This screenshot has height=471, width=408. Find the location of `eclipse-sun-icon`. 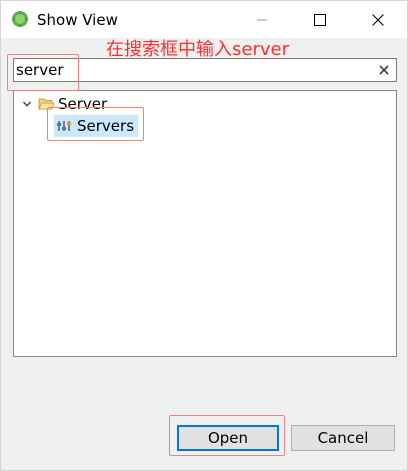

eclipse-sun-icon is located at coordinates (20, 19).